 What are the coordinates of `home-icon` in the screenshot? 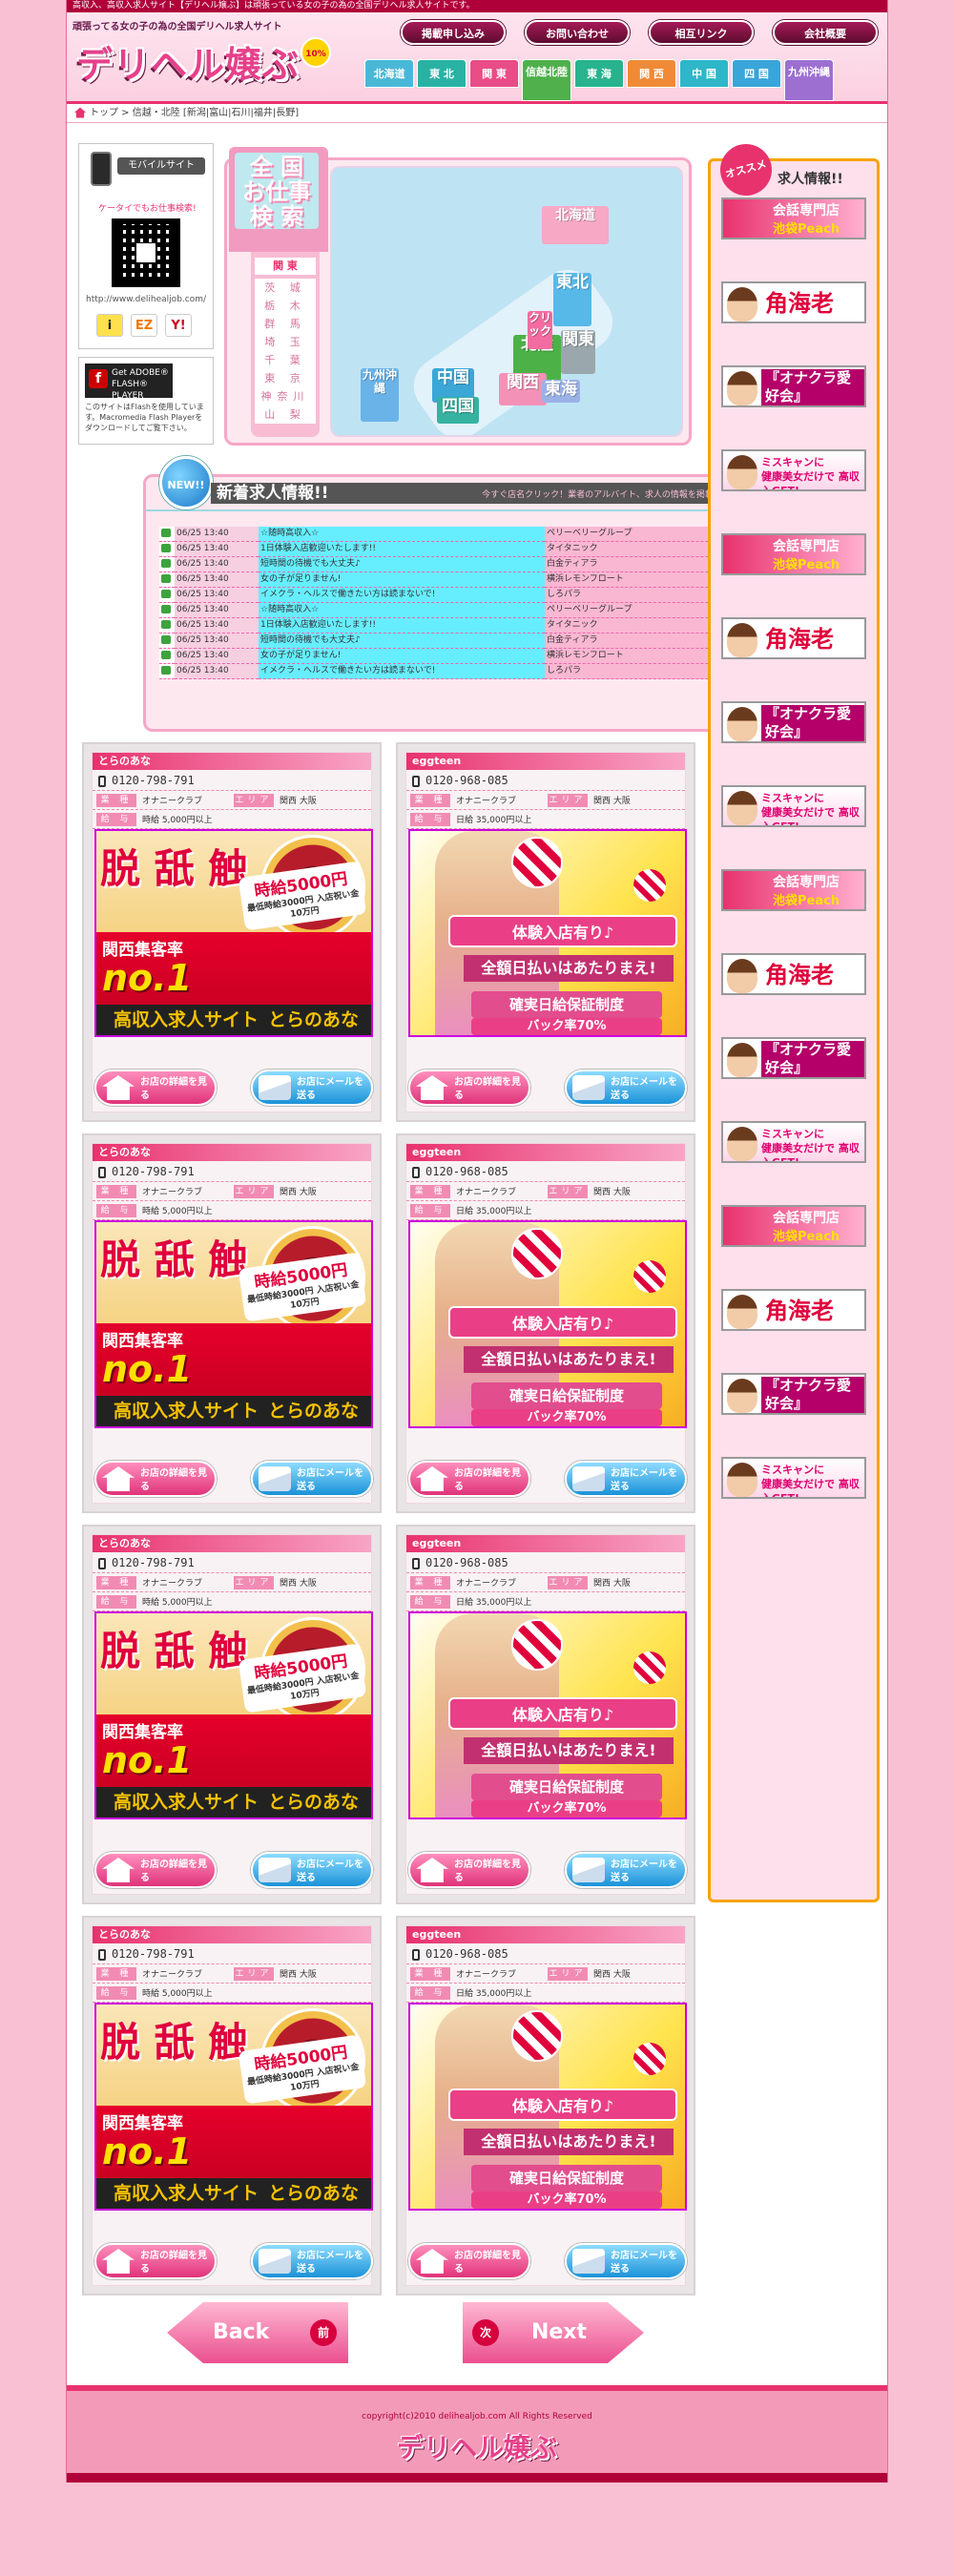 It's located at (80, 112).